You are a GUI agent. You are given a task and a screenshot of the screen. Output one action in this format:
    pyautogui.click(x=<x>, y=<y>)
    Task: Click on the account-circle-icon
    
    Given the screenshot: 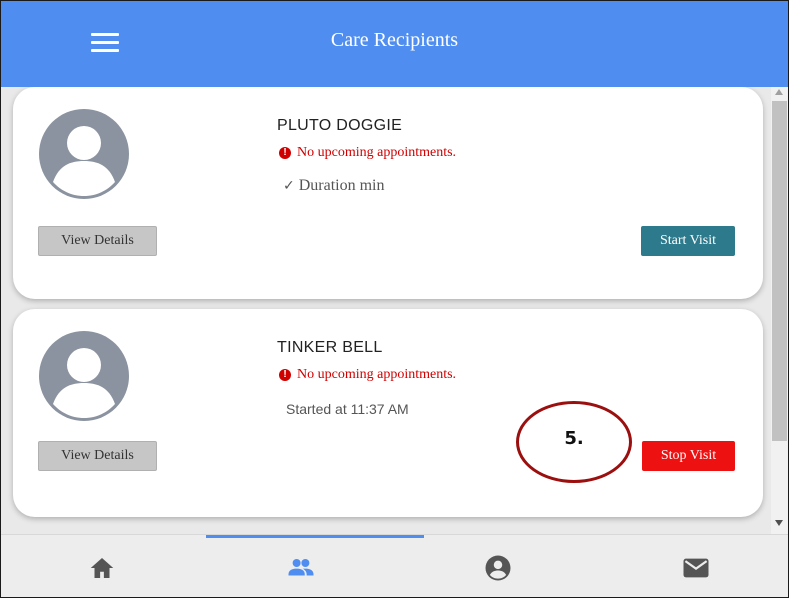 What is the action you would take?
    pyautogui.click(x=498, y=568)
    